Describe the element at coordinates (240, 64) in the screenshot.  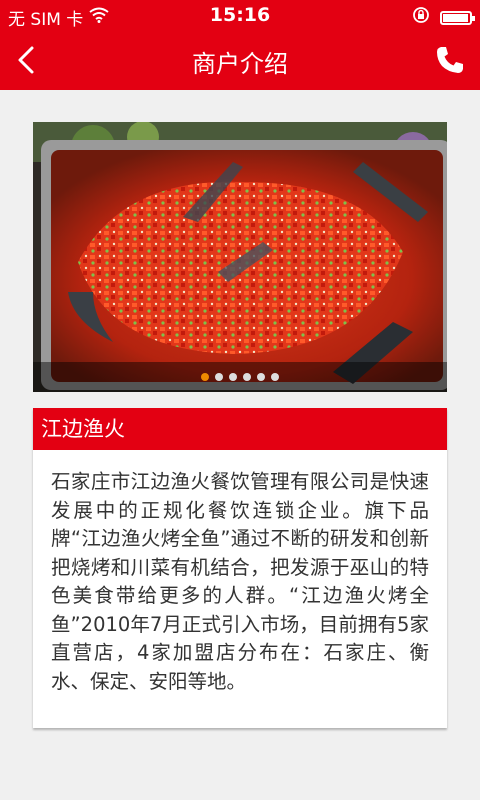
I see `page-title: 商户介绍` at that location.